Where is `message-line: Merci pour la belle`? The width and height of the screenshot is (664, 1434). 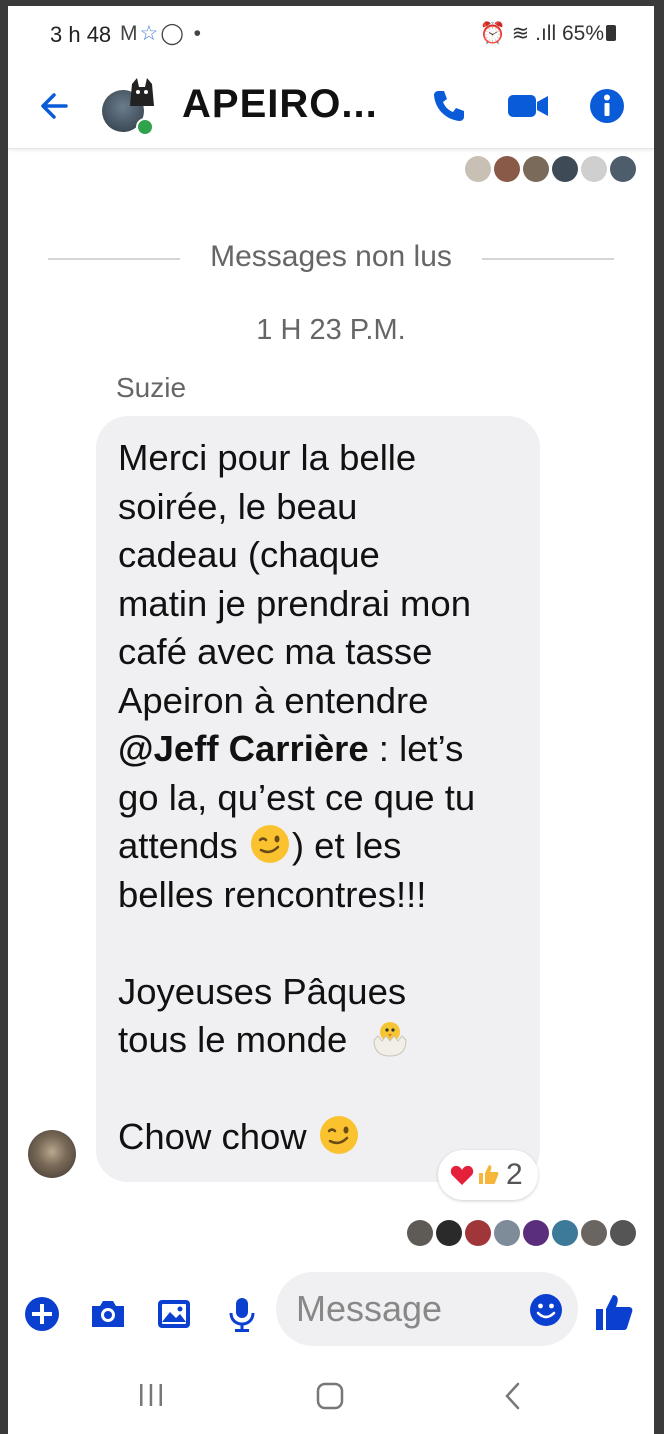 message-line: Merci pour la belle is located at coordinates (267, 457).